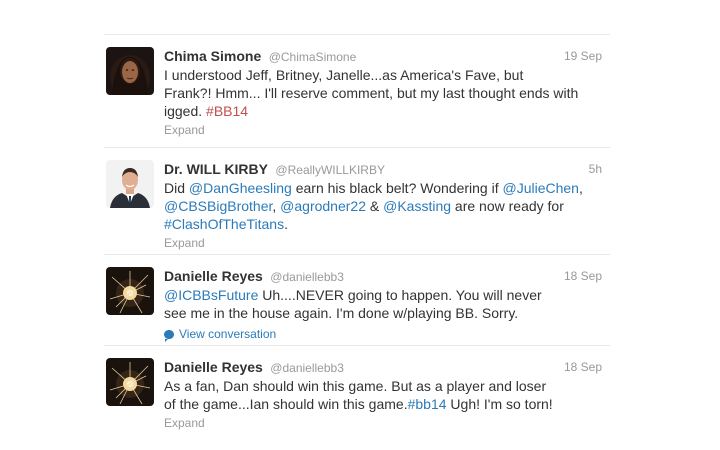 The width and height of the screenshot is (720, 450). Describe the element at coordinates (216, 169) in the screenshot. I see `tweet-fullname: Dr. WILL KIRBY` at that location.